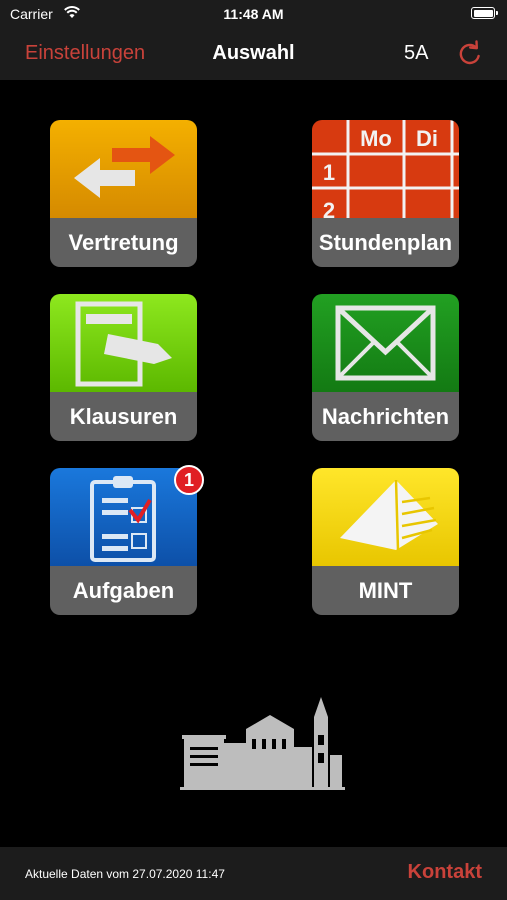  Describe the element at coordinates (389, 515) in the screenshot. I see `pyramid-icon` at that location.